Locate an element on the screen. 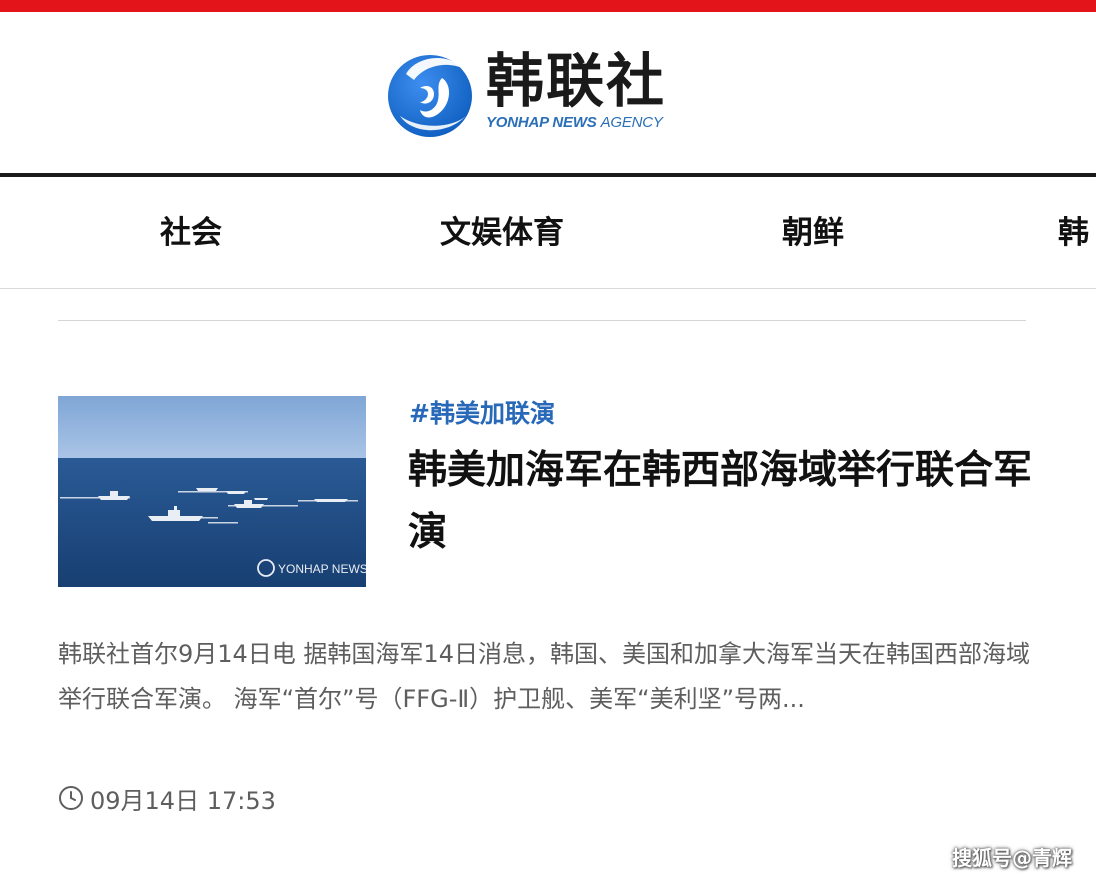  logo-subtitle-light: AGENCY is located at coordinates (631, 122).